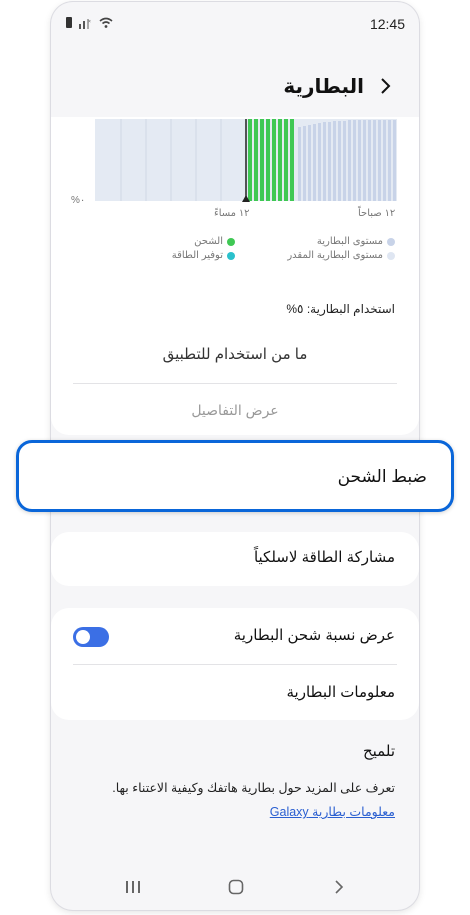 The height and width of the screenshot is (915, 470). What do you see at coordinates (314, 635) in the screenshot?
I see `show-percentage-item: عرض نسبة شحن البطارية` at bounding box center [314, 635].